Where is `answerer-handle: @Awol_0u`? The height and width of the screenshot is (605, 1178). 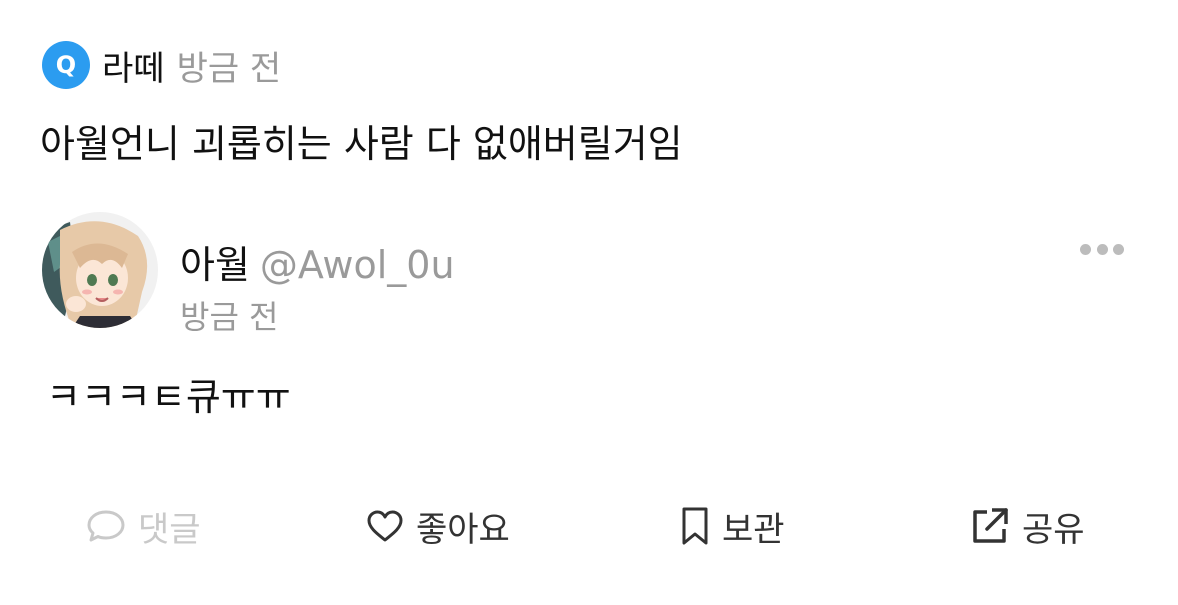
answerer-handle: @Awol_0u is located at coordinates (357, 265).